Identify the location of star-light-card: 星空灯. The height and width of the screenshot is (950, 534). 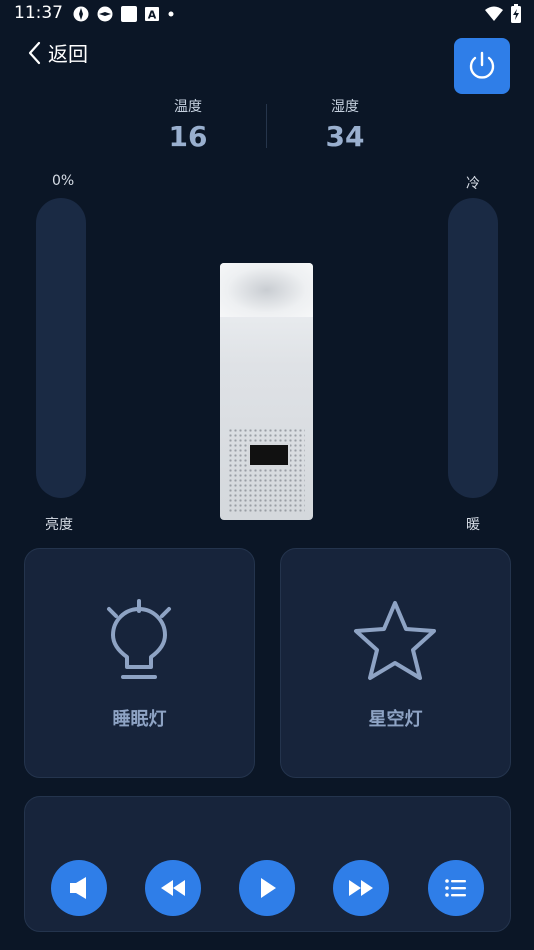
(395, 663).